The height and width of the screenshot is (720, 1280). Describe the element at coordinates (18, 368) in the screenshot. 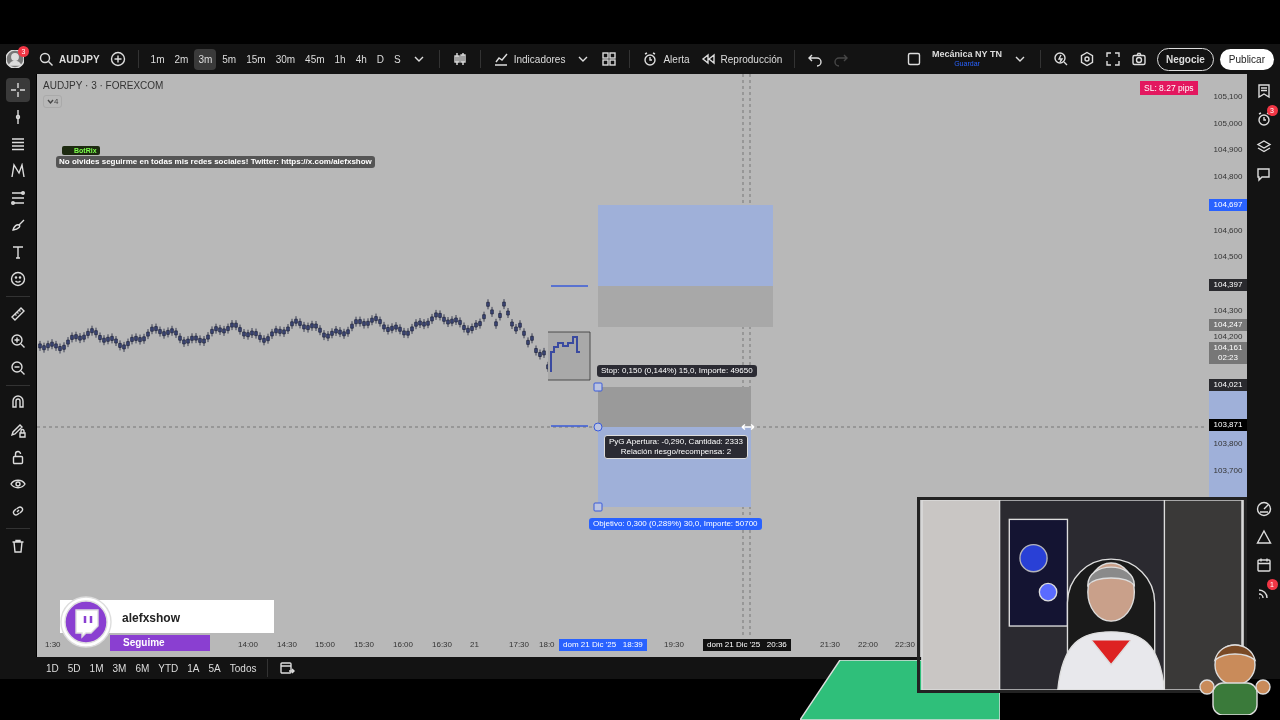

I see `zoom-out-icon` at that location.